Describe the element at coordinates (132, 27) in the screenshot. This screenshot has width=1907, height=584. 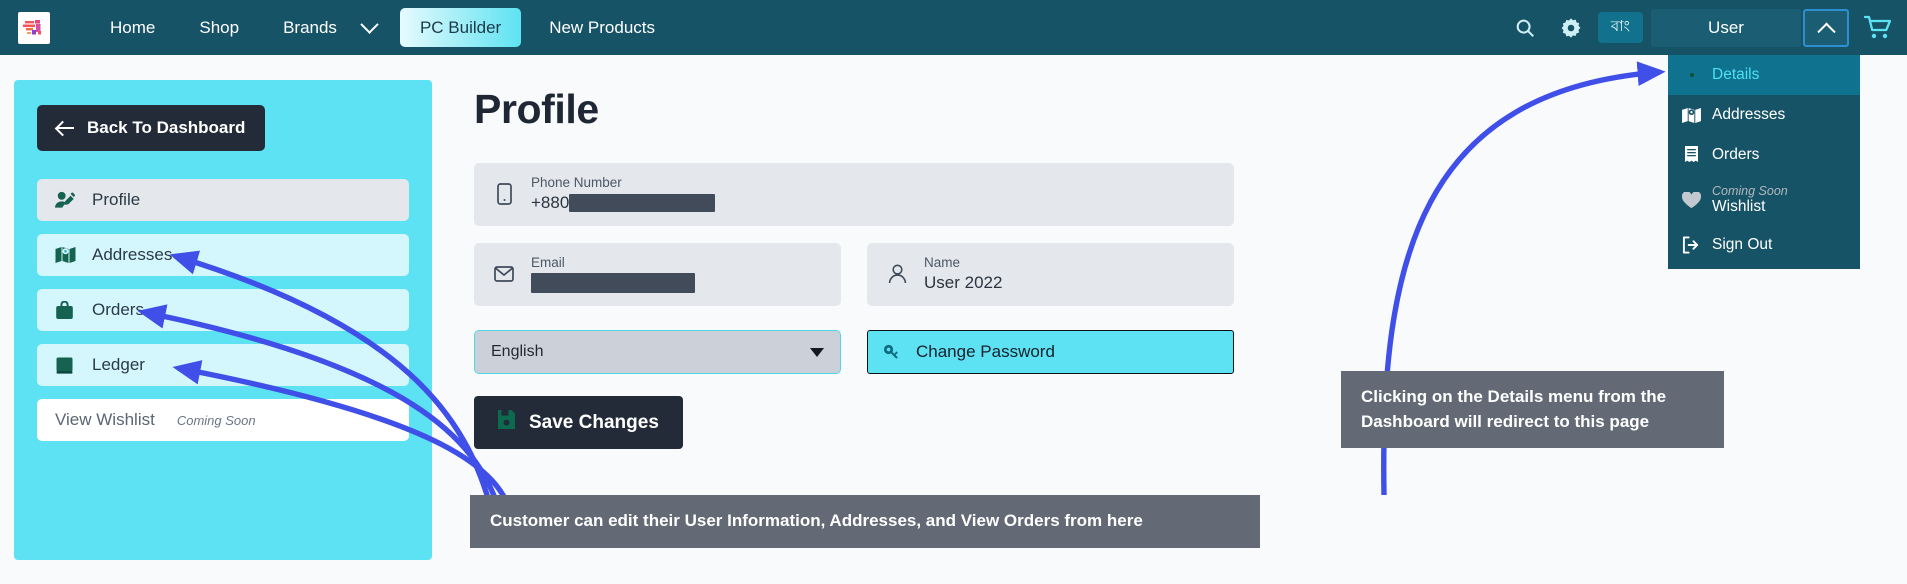
I see `nav-link-home: Home` at that location.